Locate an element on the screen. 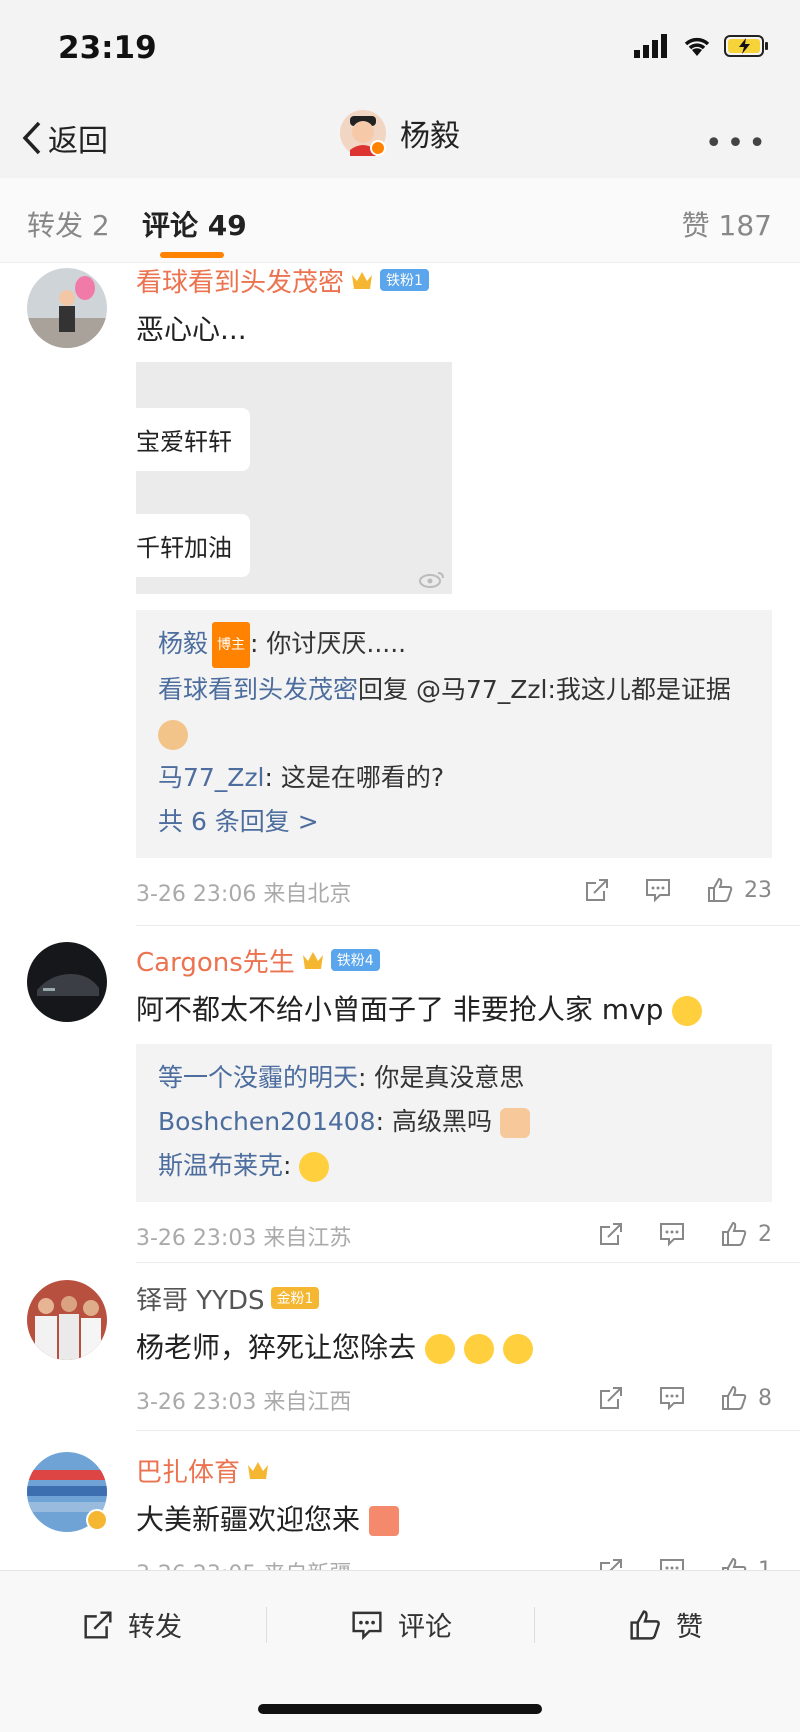  like-button: 1 is located at coordinates (746, 1563).